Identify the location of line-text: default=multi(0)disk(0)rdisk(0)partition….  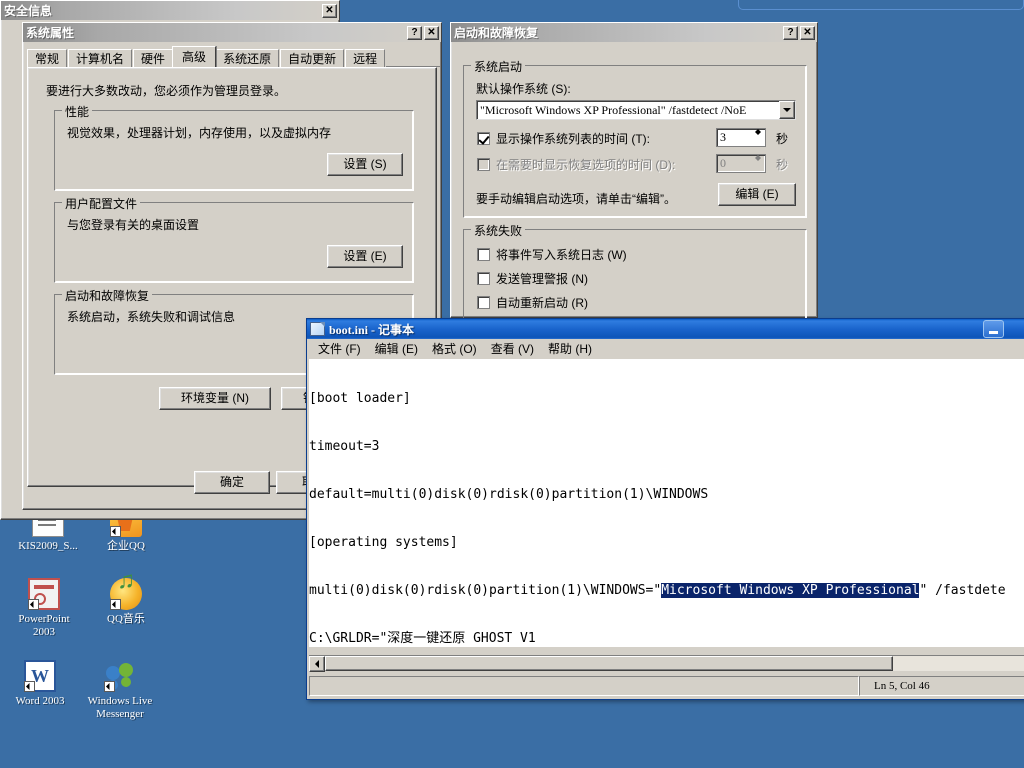
(509, 494).